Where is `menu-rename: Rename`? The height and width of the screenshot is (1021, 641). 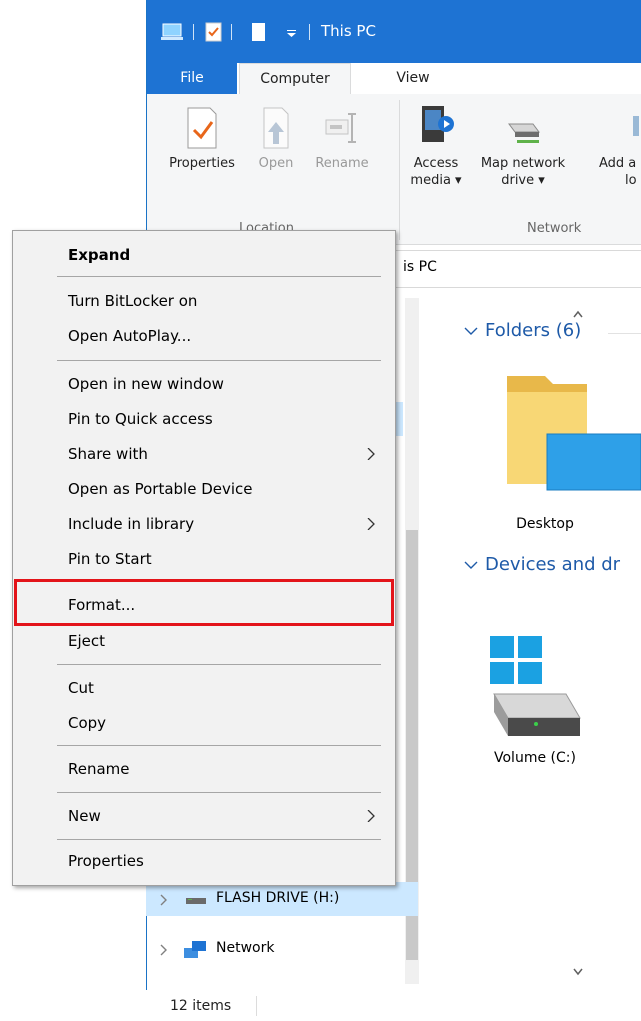
menu-rename: Rename is located at coordinates (204, 769).